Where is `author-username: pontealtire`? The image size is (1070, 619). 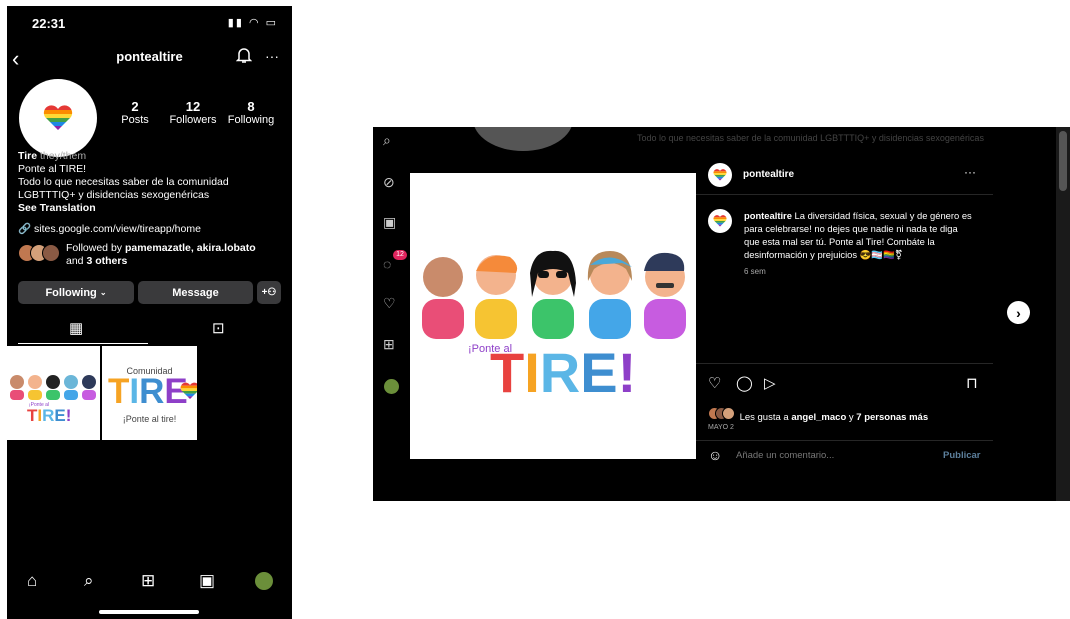 author-username: pontealtire is located at coordinates (768, 174).